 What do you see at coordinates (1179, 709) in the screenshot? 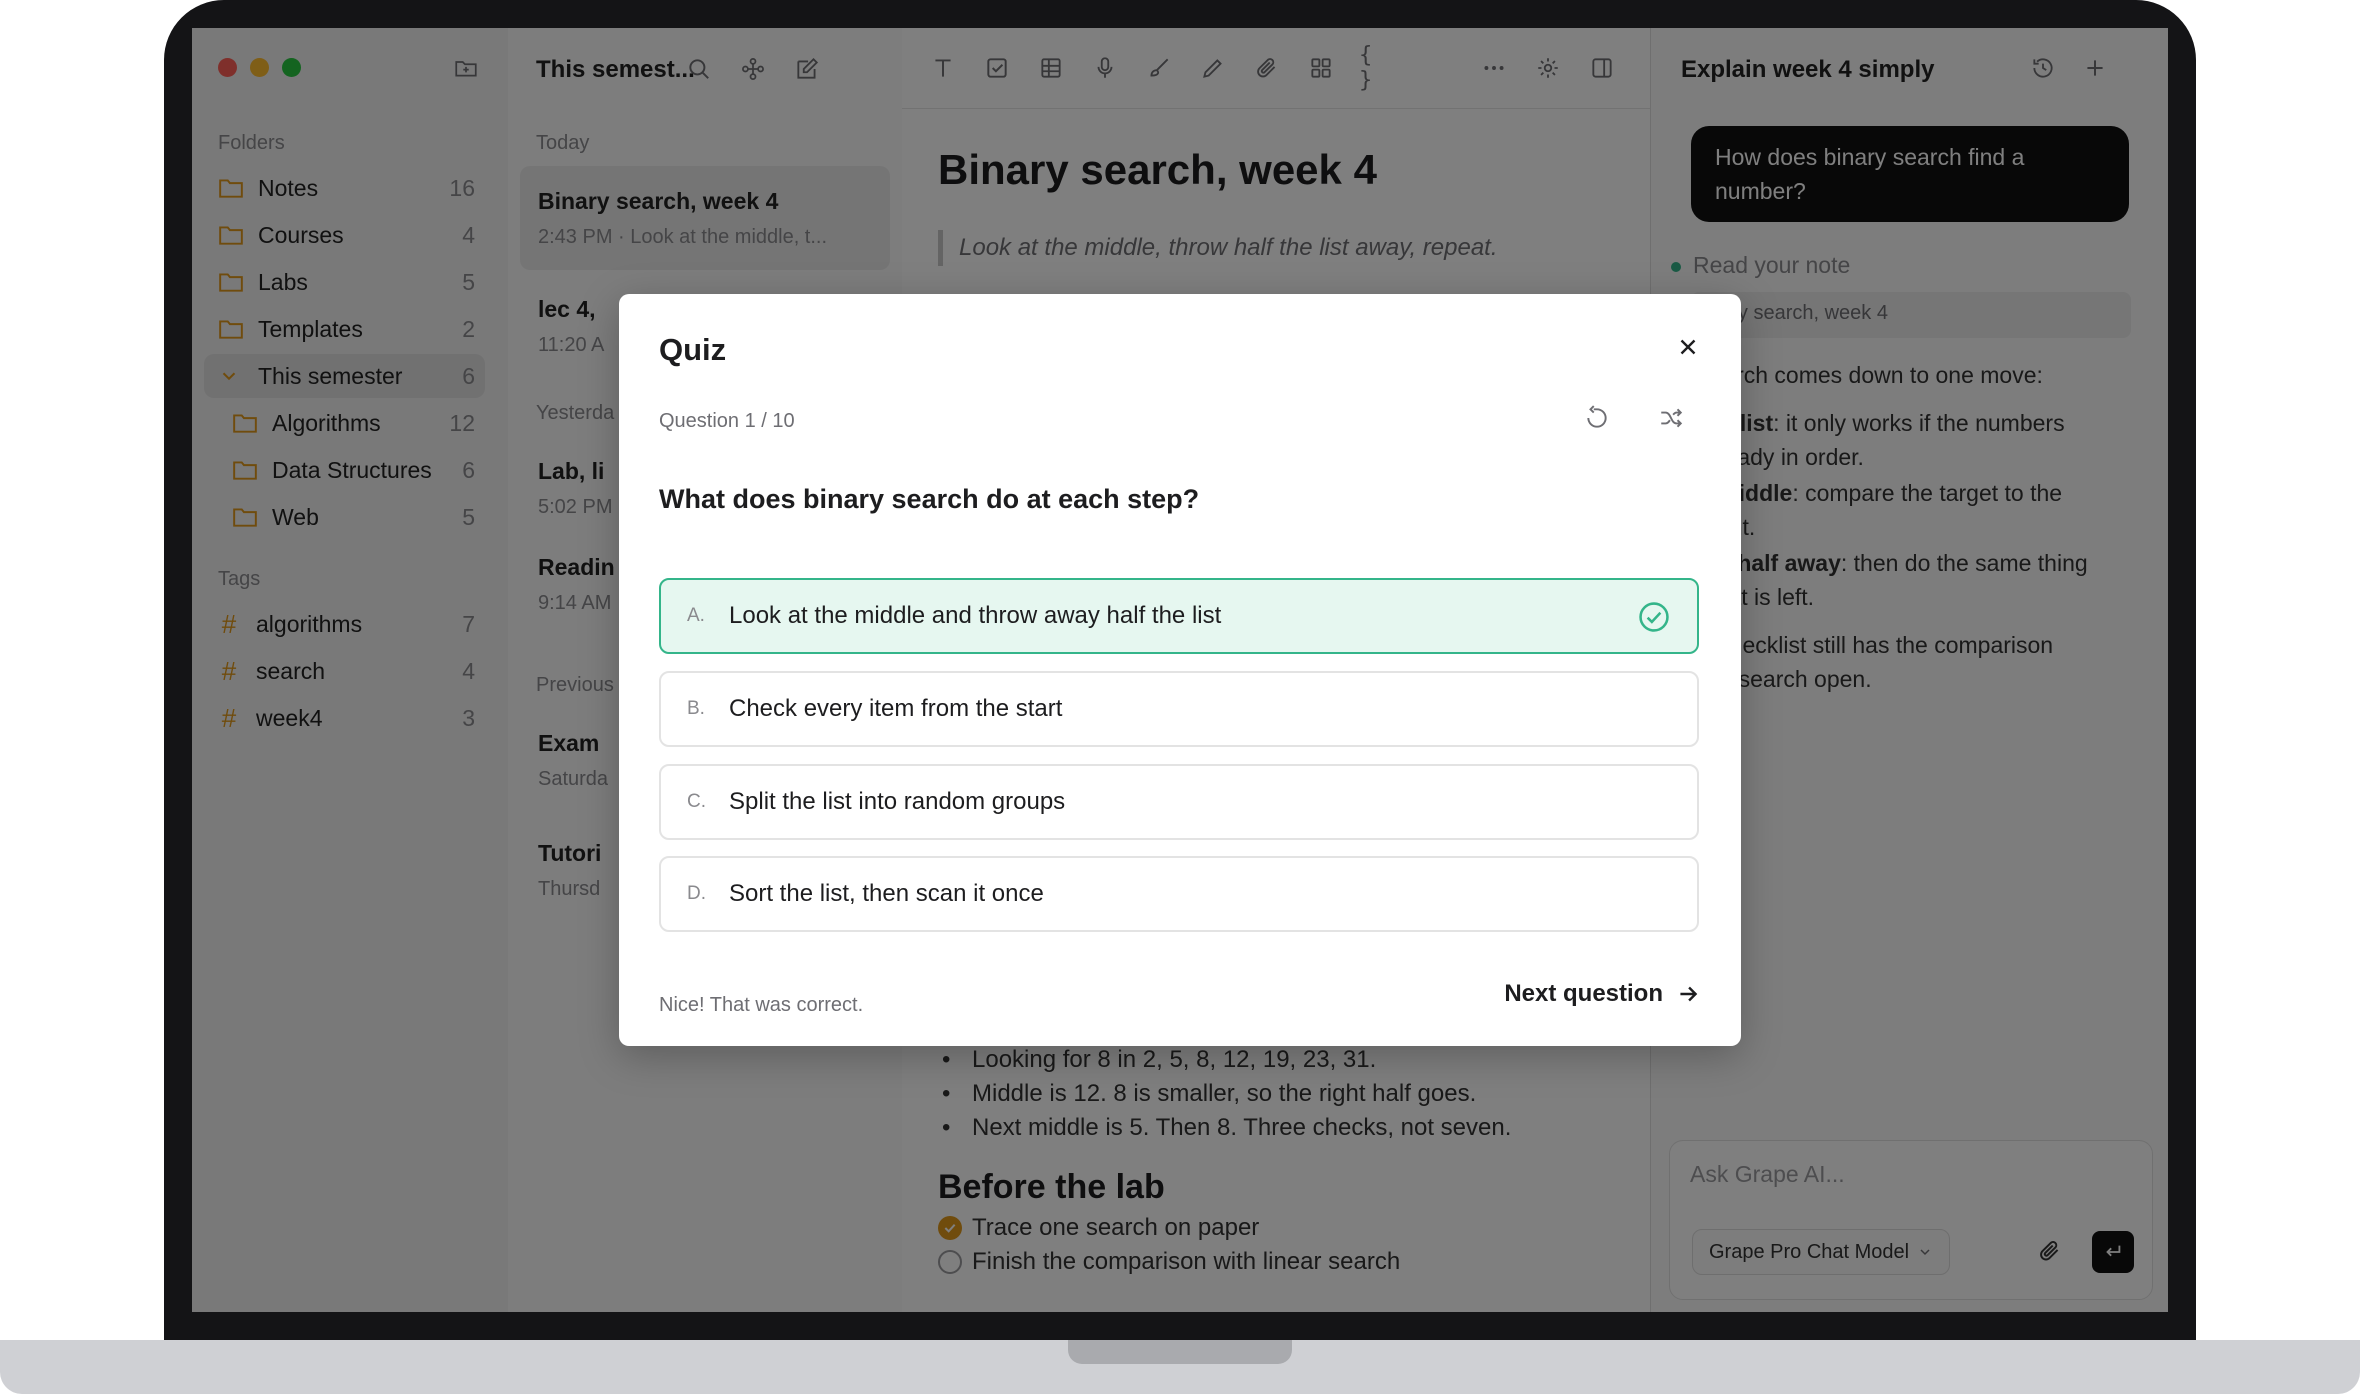
I see `answer-option-b: B. Check every item from the start` at bounding box center [1179, 709].